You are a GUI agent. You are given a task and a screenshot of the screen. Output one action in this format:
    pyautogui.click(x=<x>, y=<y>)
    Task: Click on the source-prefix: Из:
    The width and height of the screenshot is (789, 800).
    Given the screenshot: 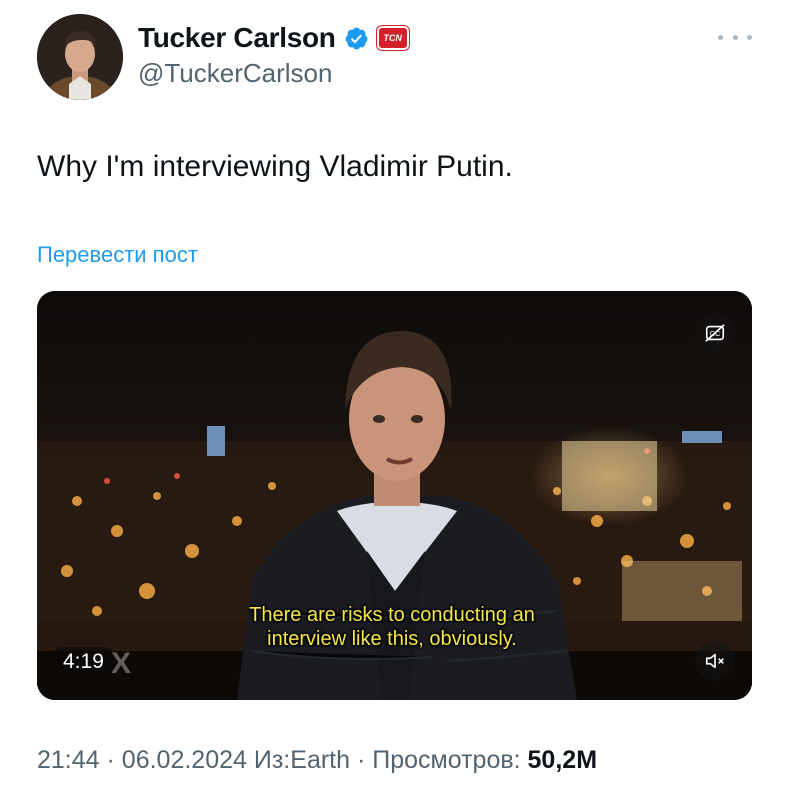 What is the action you would take?
    pyautogui.click(x=272, y=760)
    